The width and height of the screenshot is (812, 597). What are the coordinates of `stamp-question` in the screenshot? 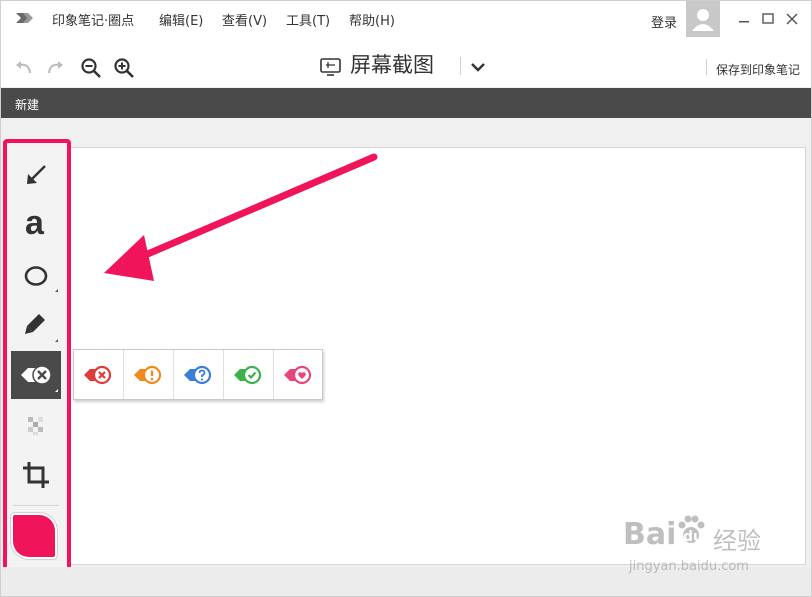 It's located at (199, 374).